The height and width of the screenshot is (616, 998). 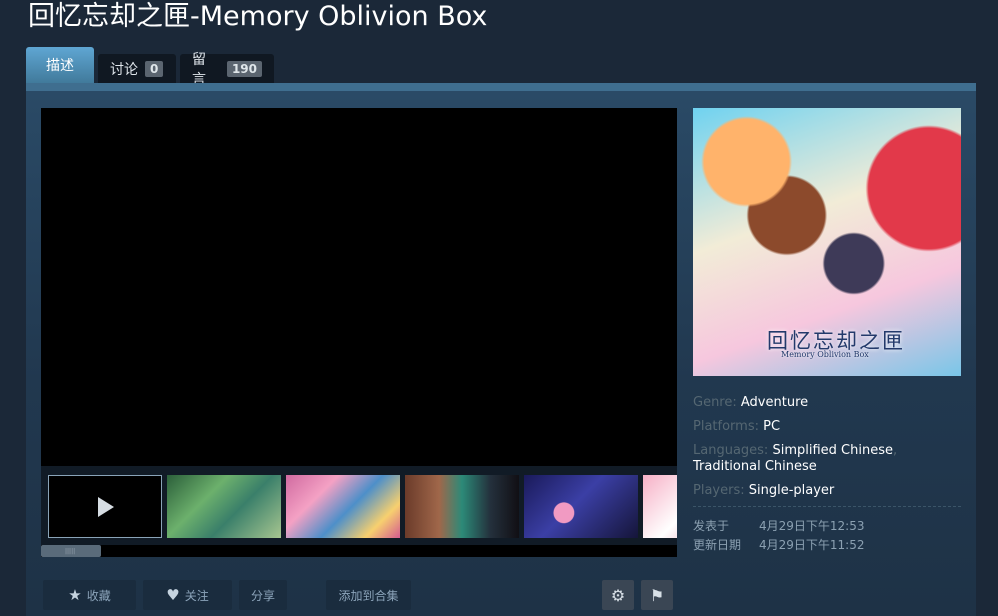 I want to click on date-info: 发表于 4月29日下午12:53 更新日期 4月29日下午11:52, so click(x=779, y=536).